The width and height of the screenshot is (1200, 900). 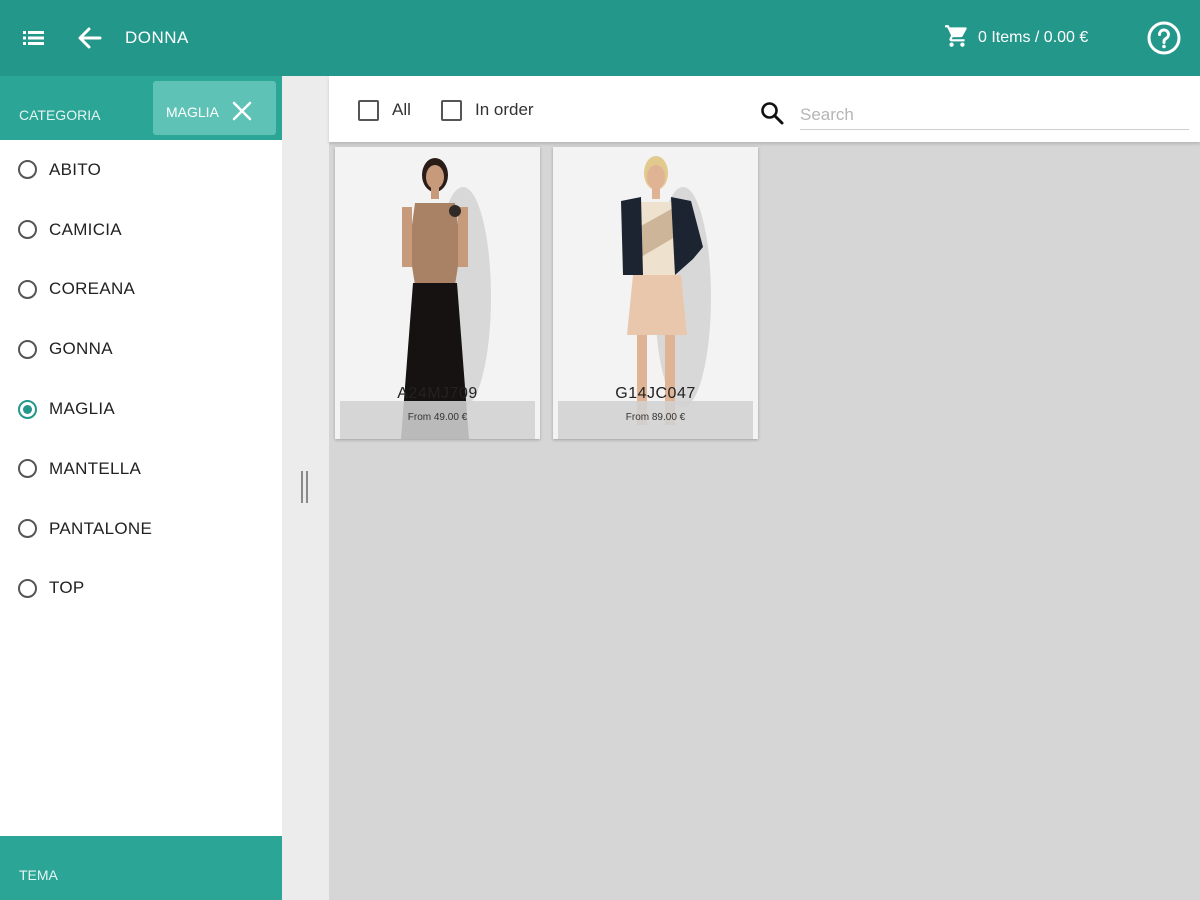 What do you see at coordinates (655, 293) in the screenshot?
I see `product-card: G14JC047 From 89.00 €` at bounding box center [655, 293].